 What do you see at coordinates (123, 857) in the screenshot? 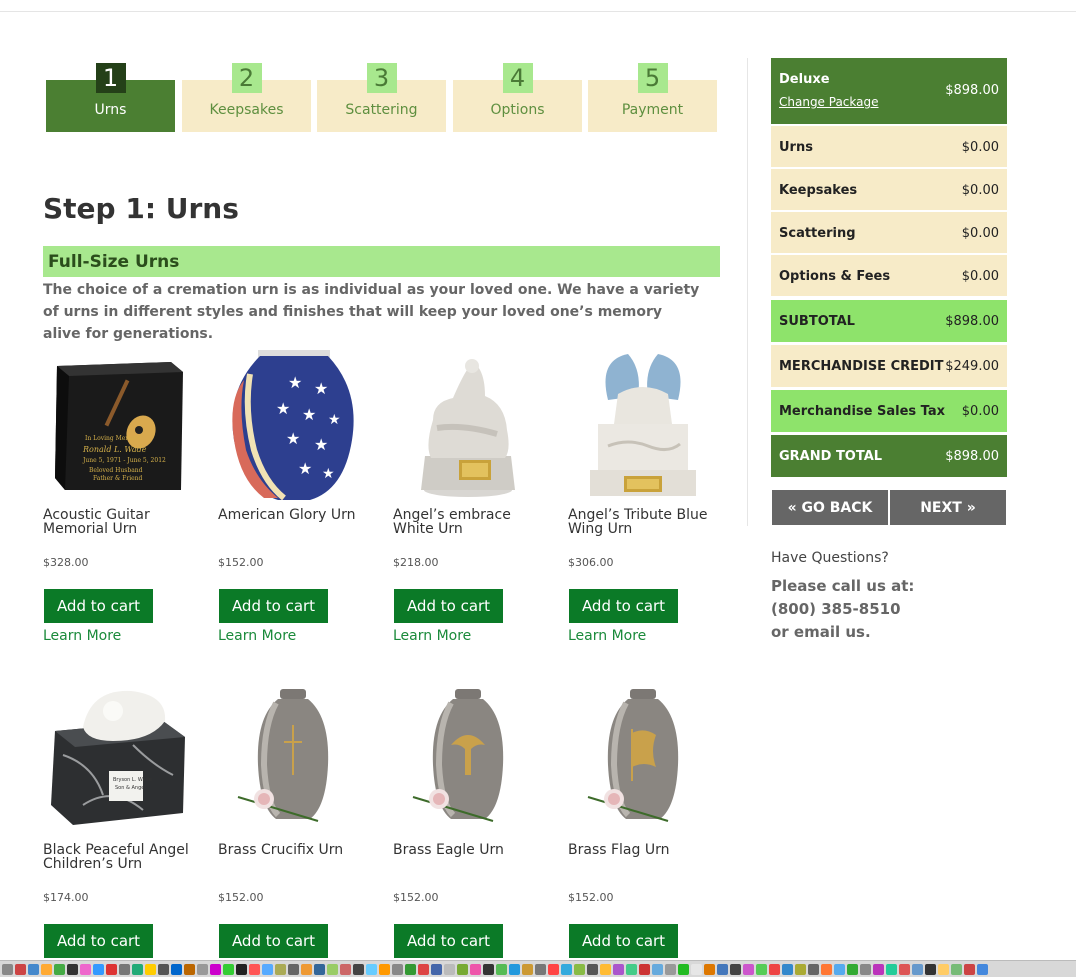
I see `product-name: Black Peaceful Angel Children’s Urn` at bounding box center [123, 857].